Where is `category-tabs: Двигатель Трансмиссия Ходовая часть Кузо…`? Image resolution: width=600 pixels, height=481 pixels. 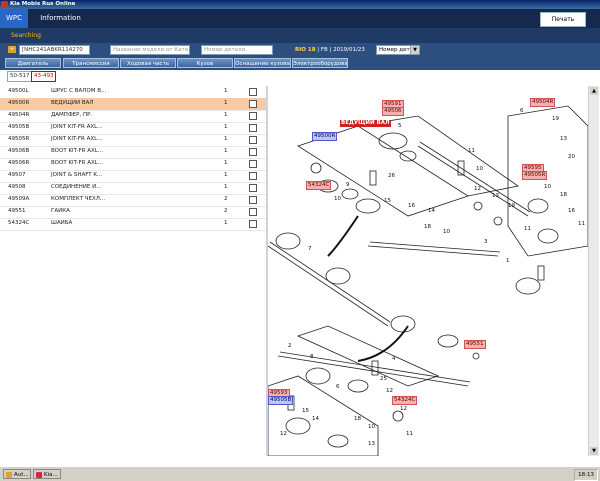 category-tabs: Двигатель Трансмиссия Ходовая часть Кузо… is located at coordinates (300, 63).